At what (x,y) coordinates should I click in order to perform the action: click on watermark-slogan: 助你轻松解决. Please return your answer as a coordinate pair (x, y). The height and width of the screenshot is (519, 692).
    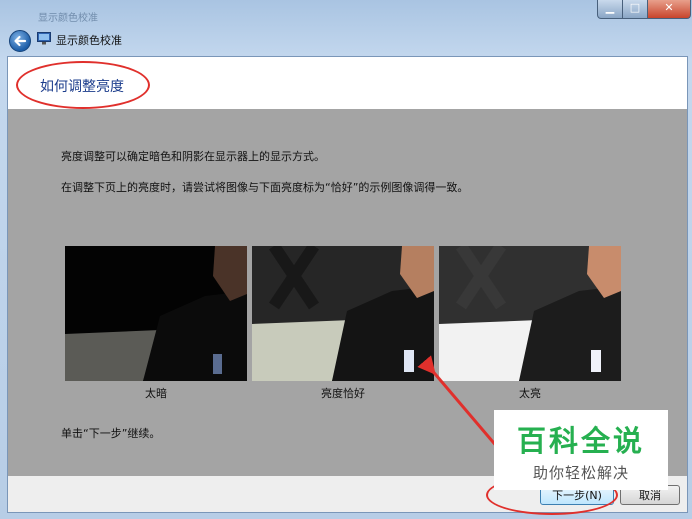
    Looking at the image, I should click on (580, 473).